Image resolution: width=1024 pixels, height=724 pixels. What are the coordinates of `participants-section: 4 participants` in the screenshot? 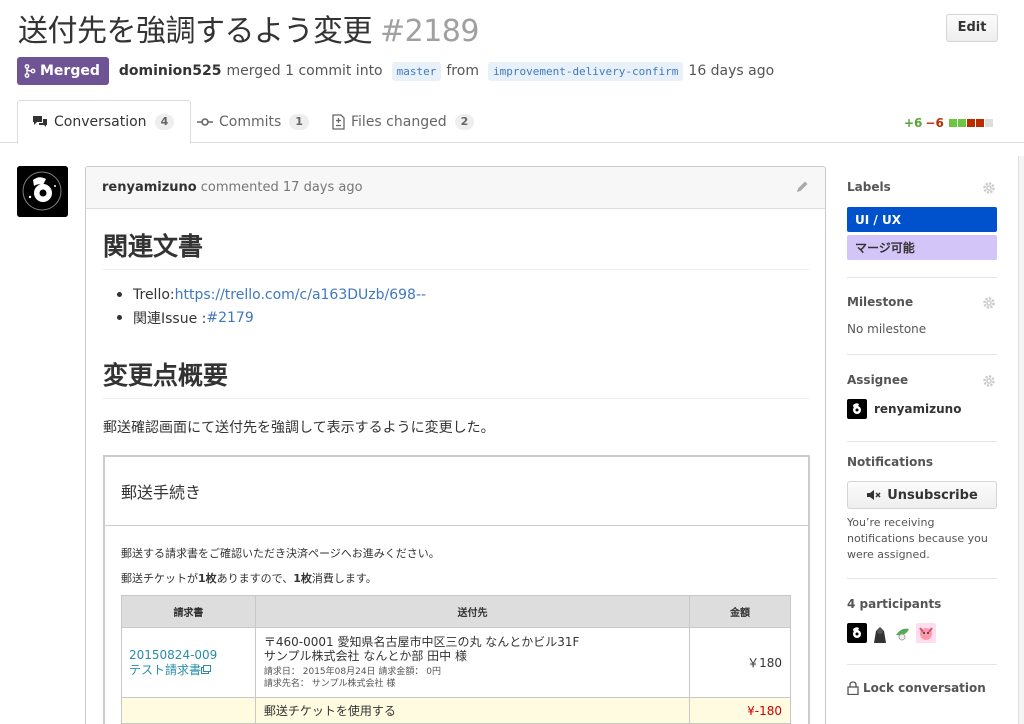 It's located at (922, 620).